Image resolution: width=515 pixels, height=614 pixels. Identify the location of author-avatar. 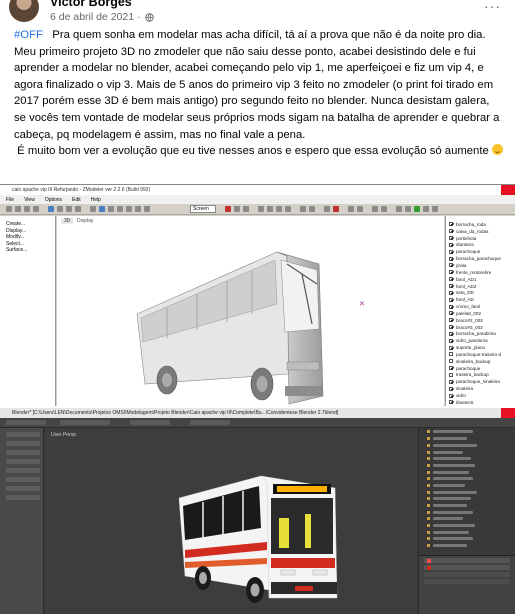
(24, 11).